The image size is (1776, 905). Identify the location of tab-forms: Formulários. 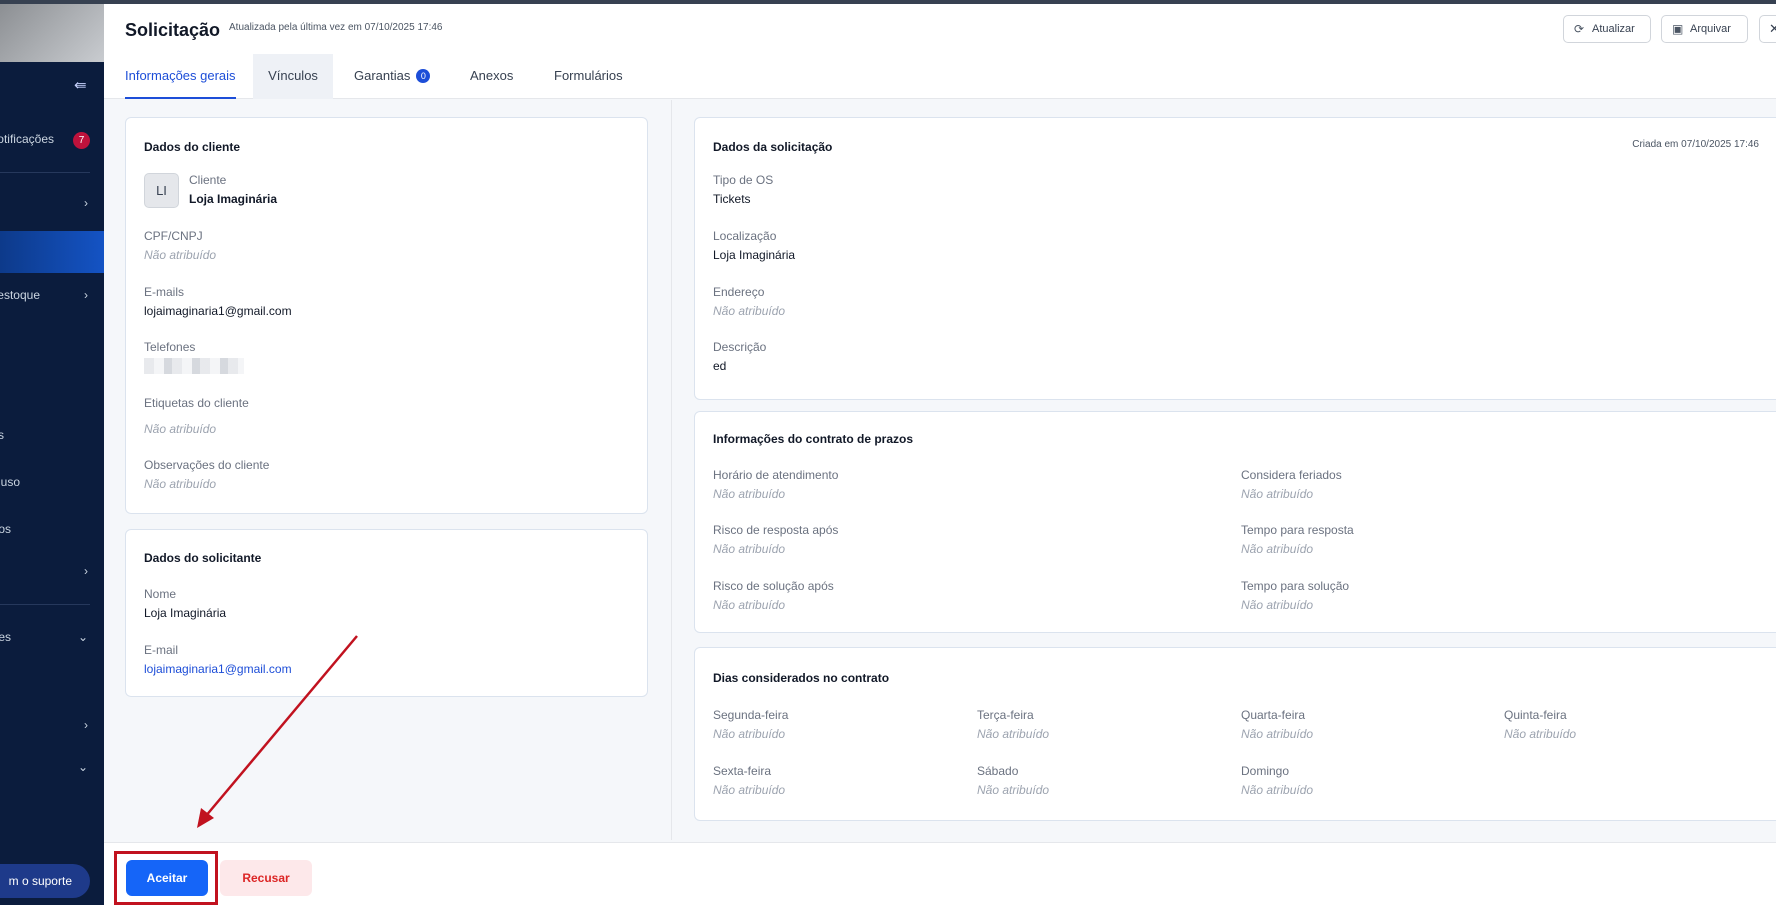
(588, 76).